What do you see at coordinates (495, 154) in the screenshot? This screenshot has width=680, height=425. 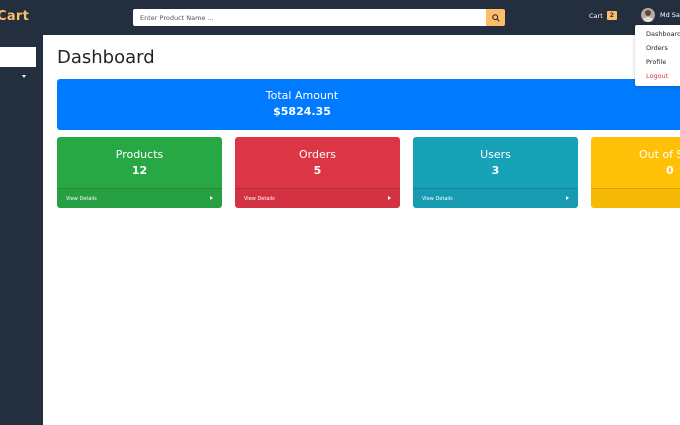 I see `users-card-label: Users` at bounding box center [495, 154].